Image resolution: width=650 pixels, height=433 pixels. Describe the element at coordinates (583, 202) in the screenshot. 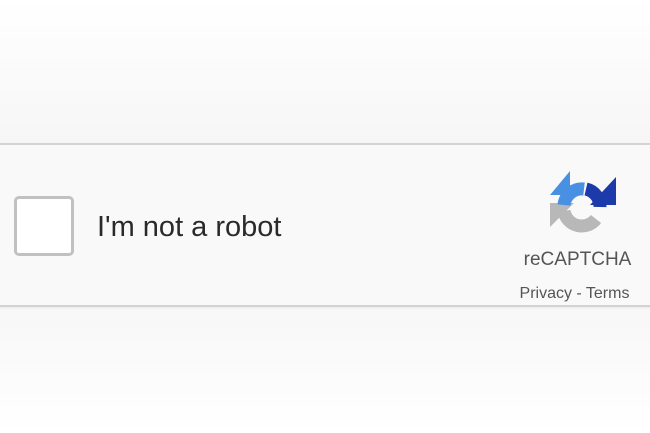

I see `recaptcha-logo-icon` at that location.